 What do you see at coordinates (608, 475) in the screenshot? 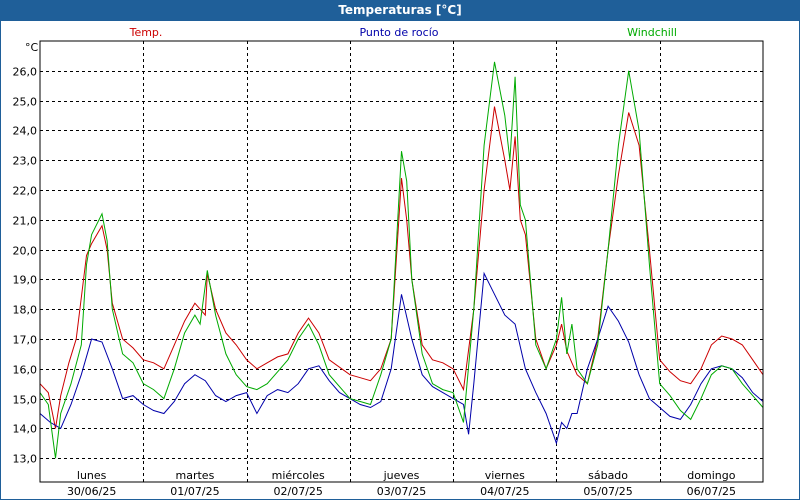
I see `x-tick-day-label: sábado` at bounding box center [608, 475].